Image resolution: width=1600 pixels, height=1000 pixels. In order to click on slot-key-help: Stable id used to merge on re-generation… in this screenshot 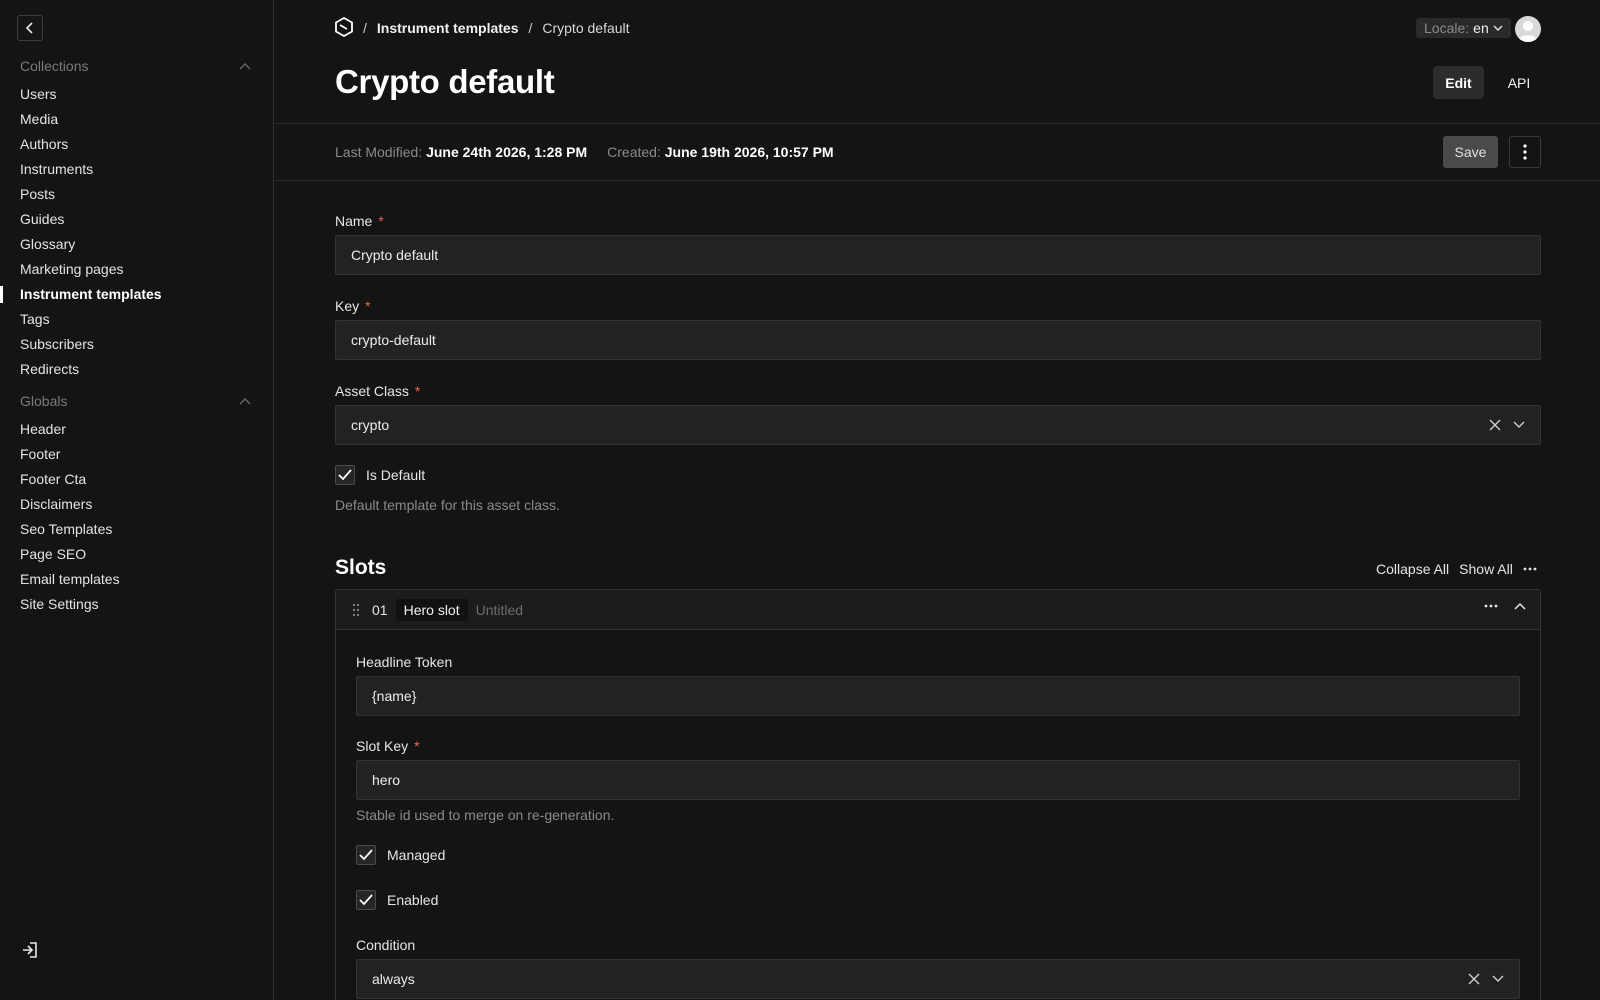, I will do `click(485, 815)`.